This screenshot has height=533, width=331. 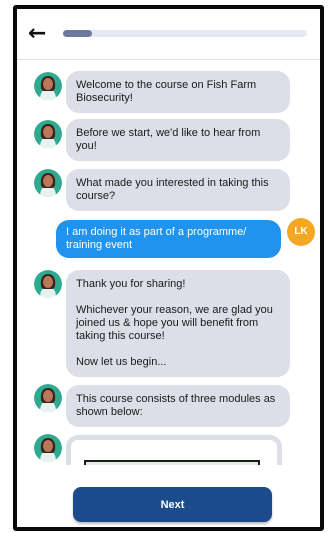 I want to click on user-avatar: LK, so click(x=301, y=232).